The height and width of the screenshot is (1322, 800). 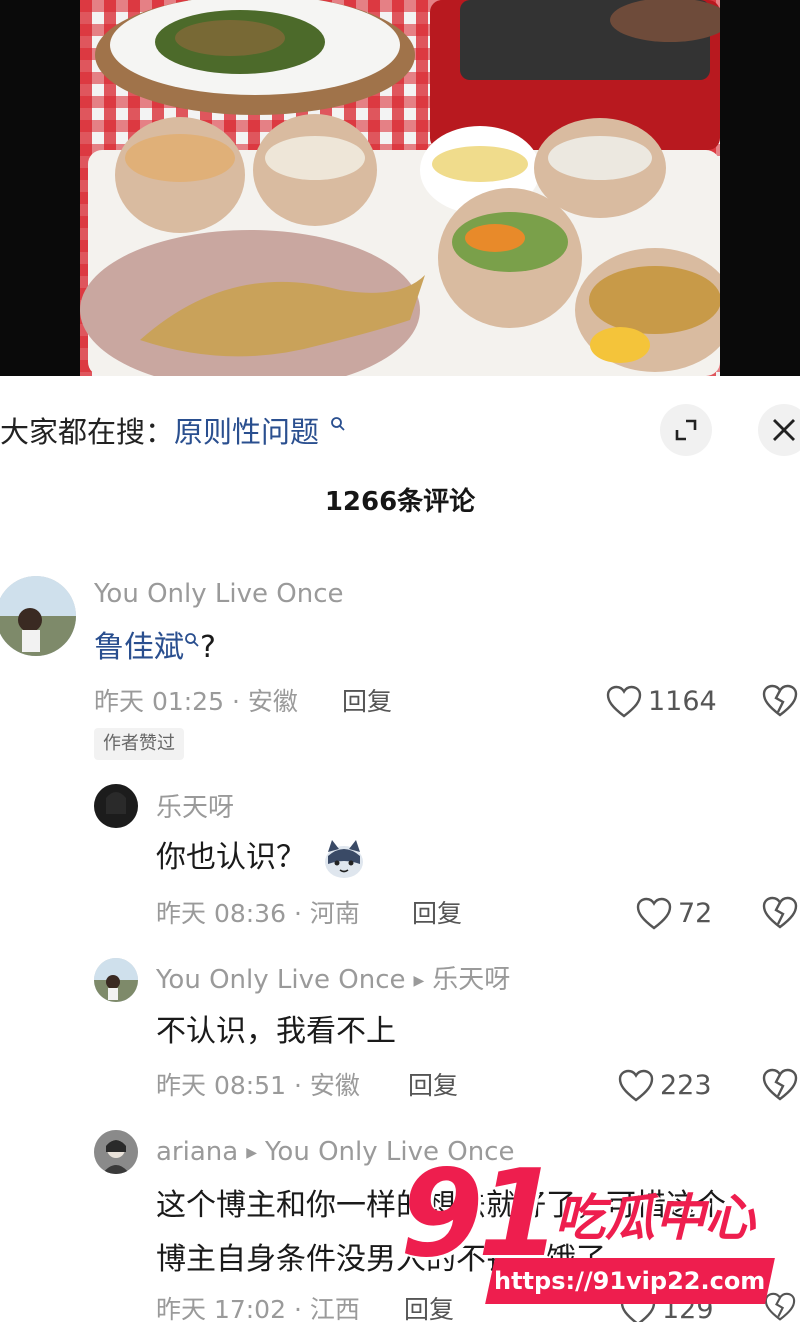 I want to click on like-count: 1164, so click(x=682, y=701).